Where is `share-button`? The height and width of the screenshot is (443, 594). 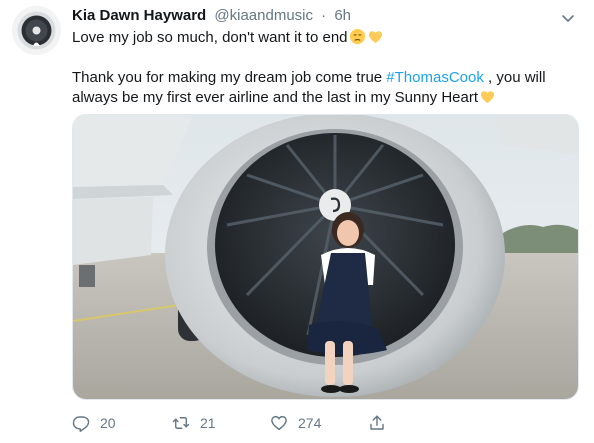
share-button is located at coordinates (382, 423).